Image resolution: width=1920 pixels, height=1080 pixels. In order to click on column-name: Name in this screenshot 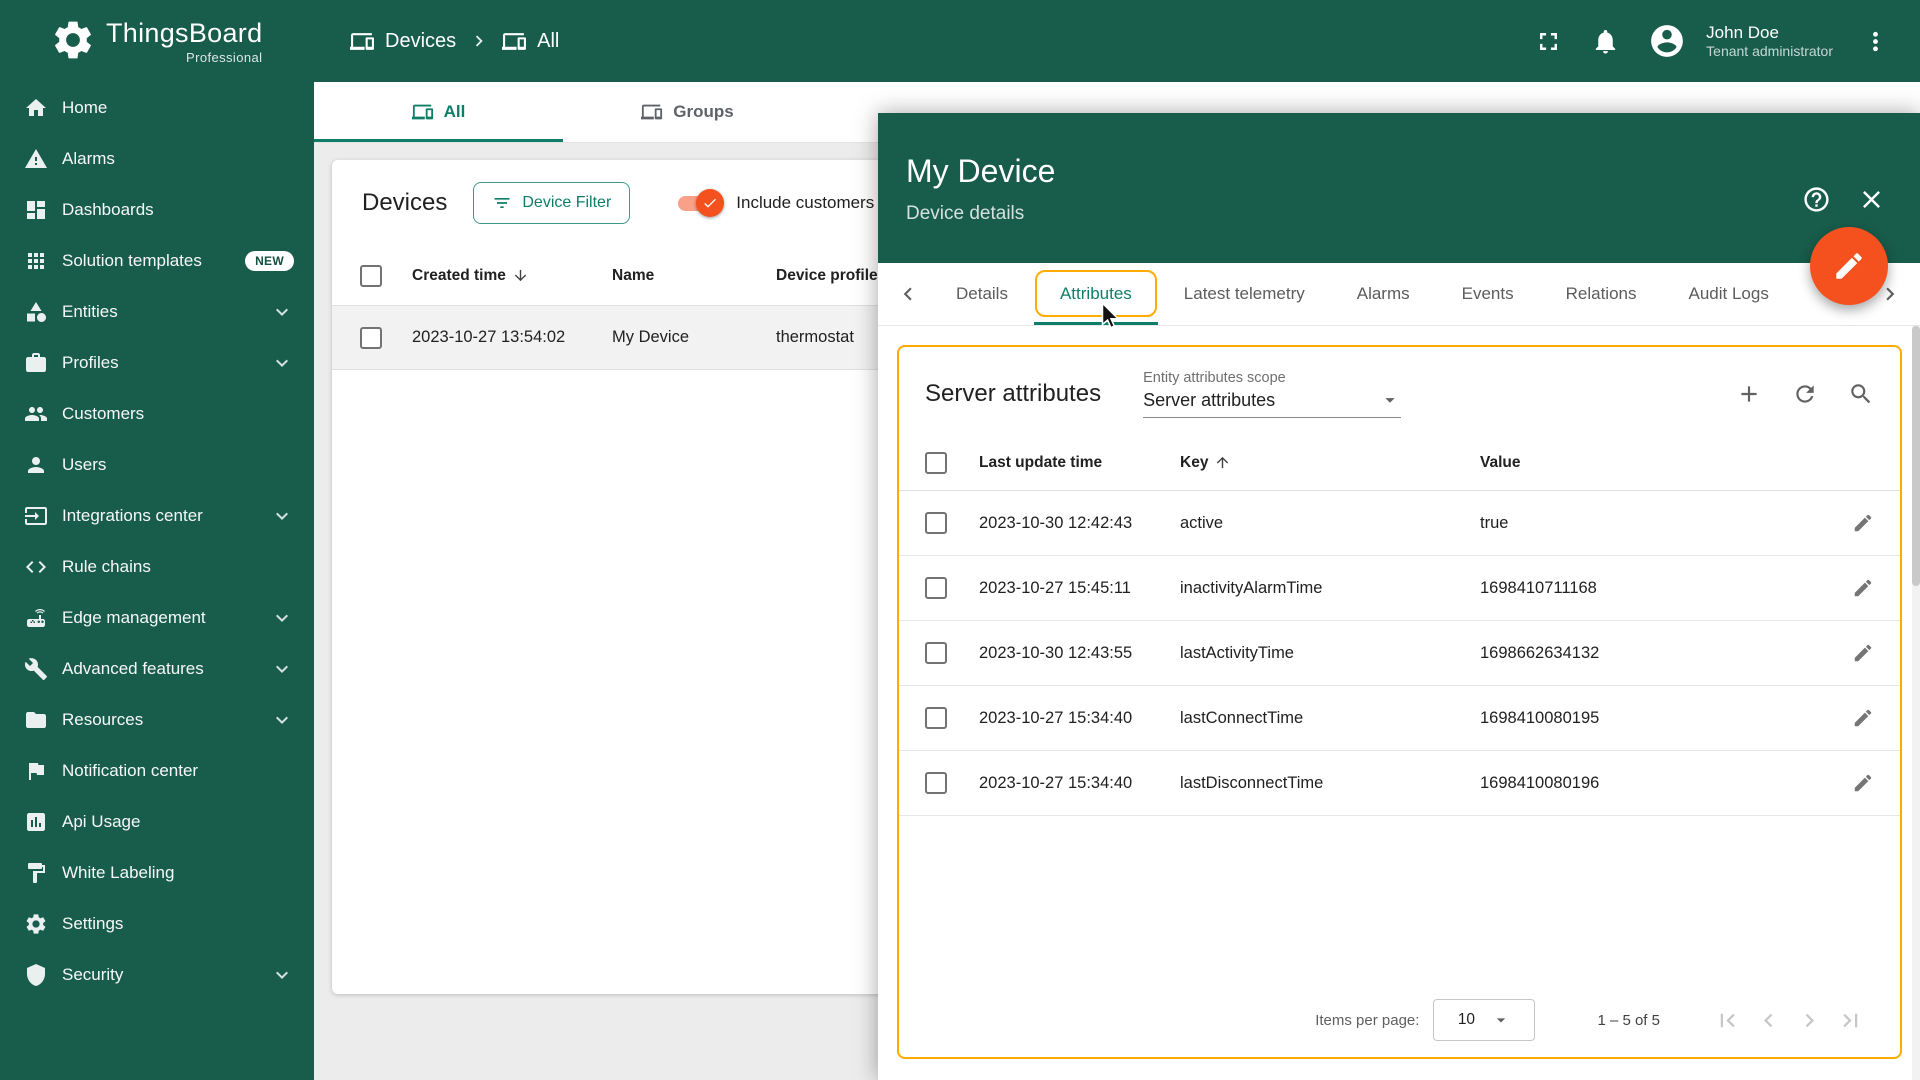, I will do `click(694, 276)`.